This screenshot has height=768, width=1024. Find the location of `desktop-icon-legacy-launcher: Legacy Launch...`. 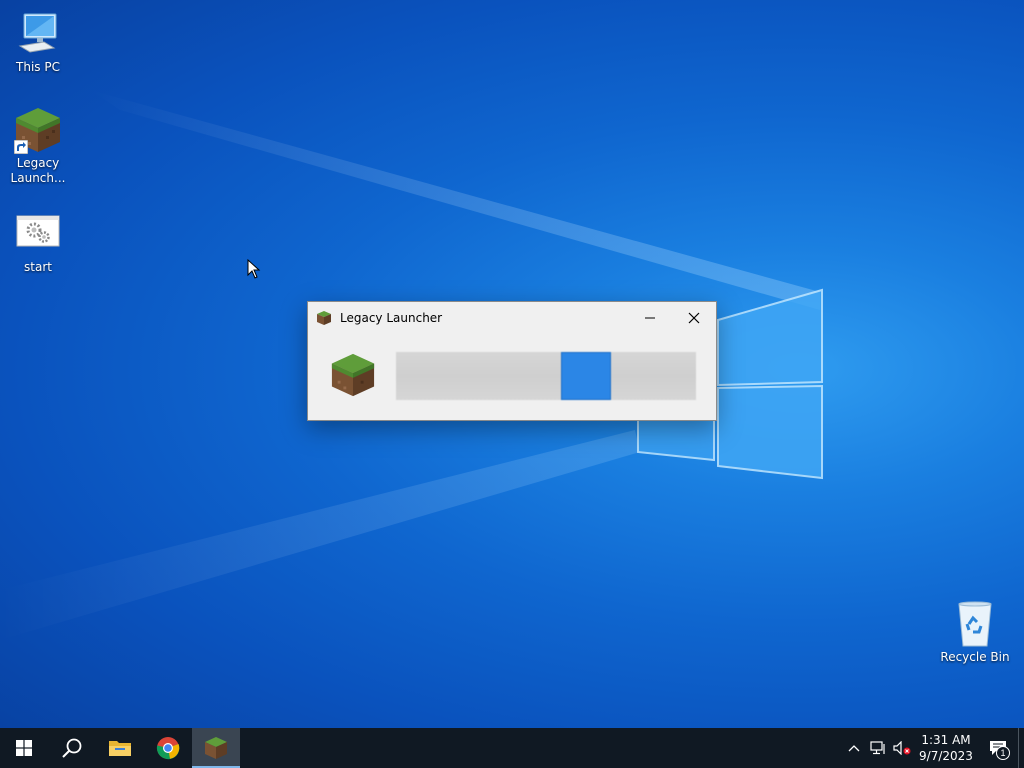

desktop-icon-legacy-launcher: Legacy Launch... is located at coordinates (38, 146).